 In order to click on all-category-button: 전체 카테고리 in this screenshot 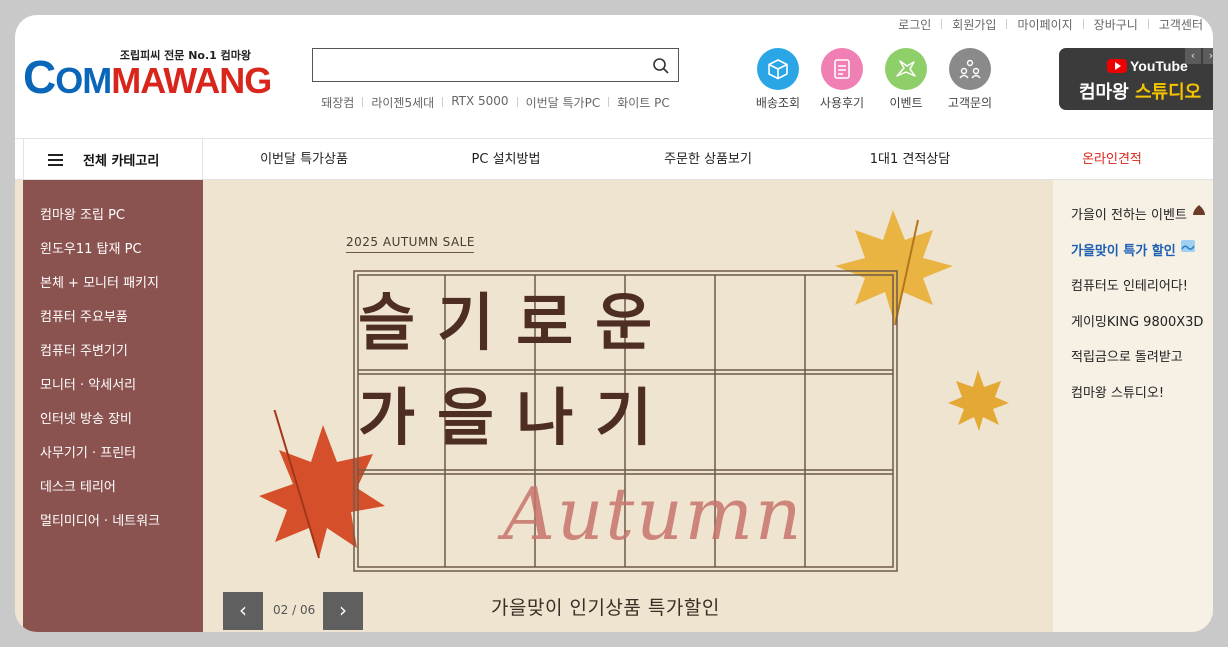, I will do `click(113, 159)`.